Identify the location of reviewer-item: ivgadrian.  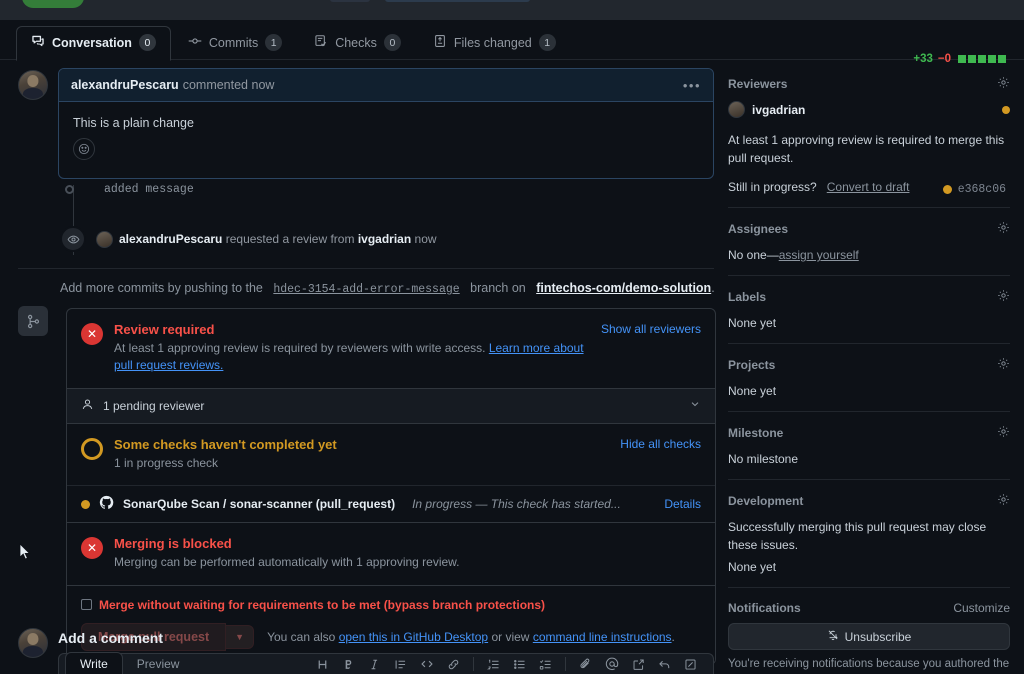
(869, 111).